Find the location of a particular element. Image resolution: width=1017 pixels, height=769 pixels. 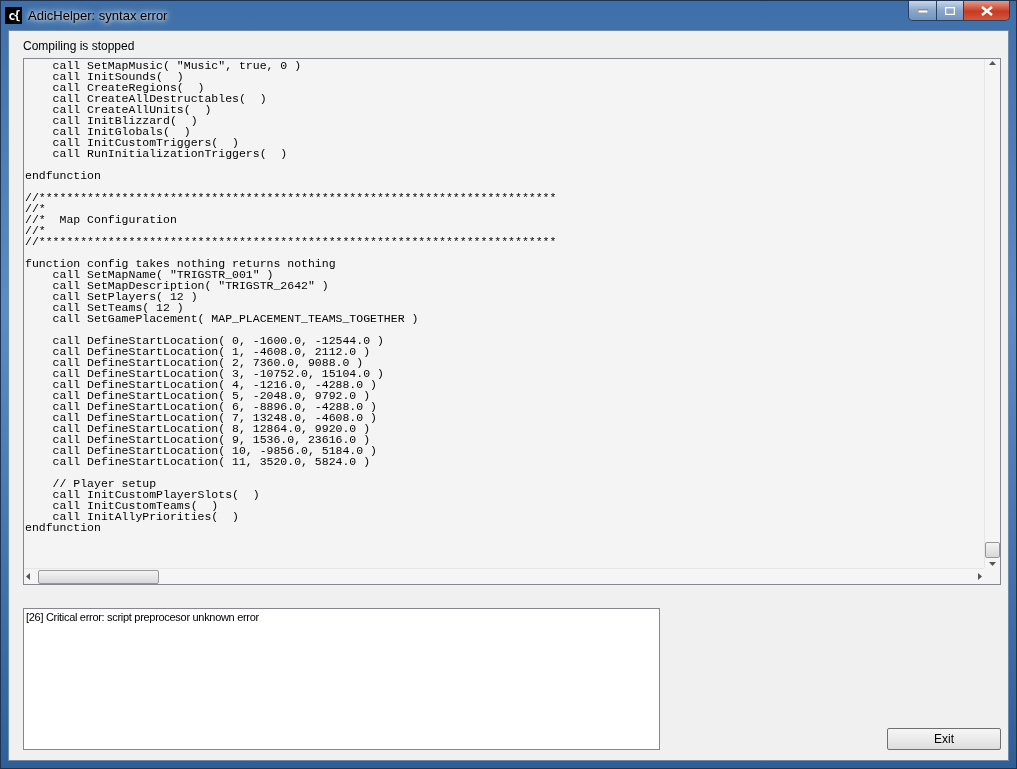

app-icon: c{ is located at coordinates (13, 15).